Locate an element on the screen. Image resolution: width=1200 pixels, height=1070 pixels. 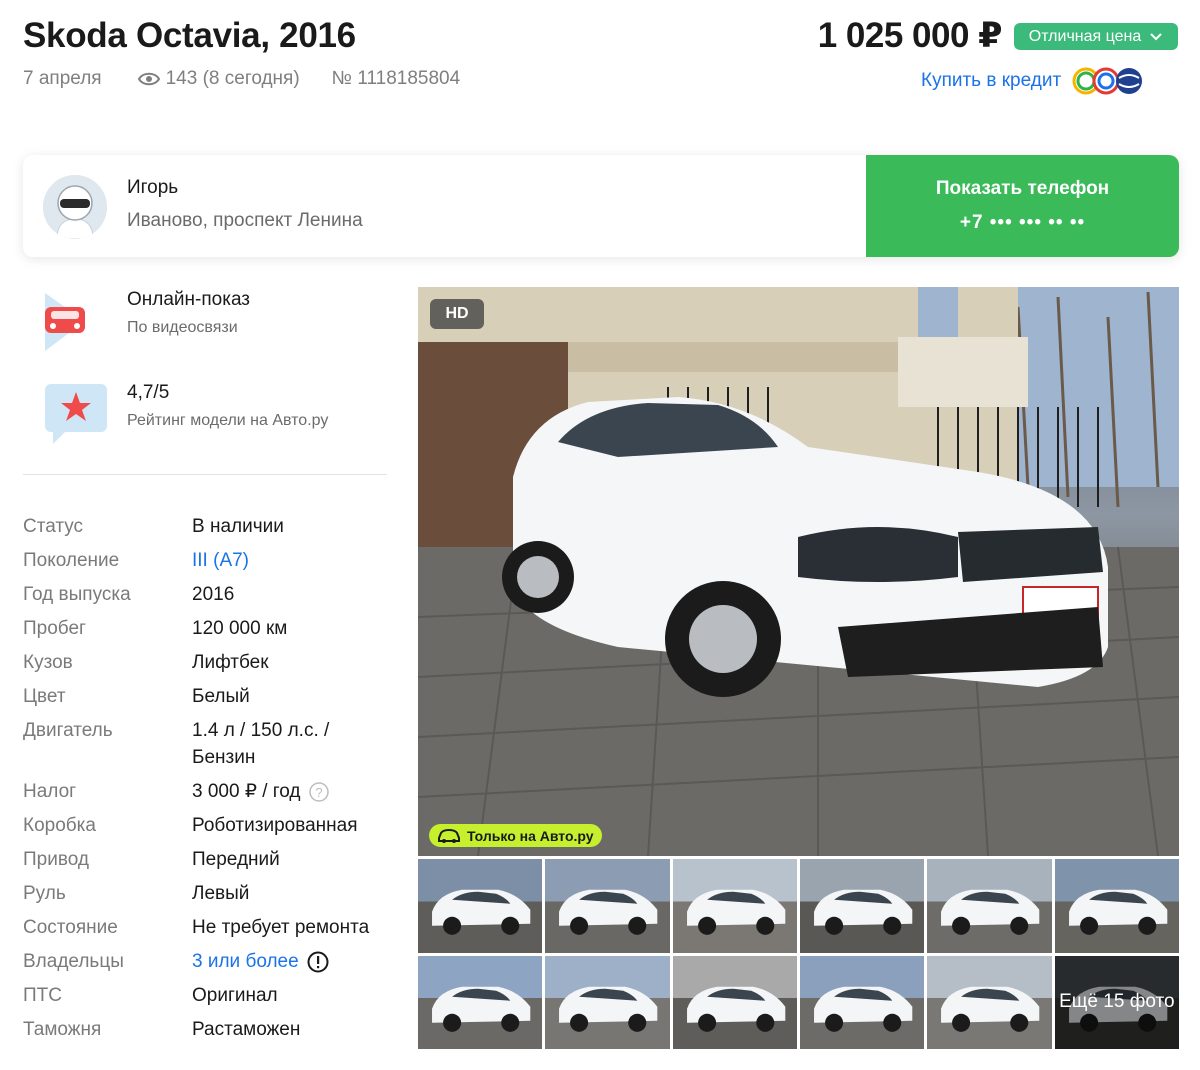
feature-model-rating: 4,7/5 Рейтинг модели на Авто.ру is located at coordinates (175, 415).